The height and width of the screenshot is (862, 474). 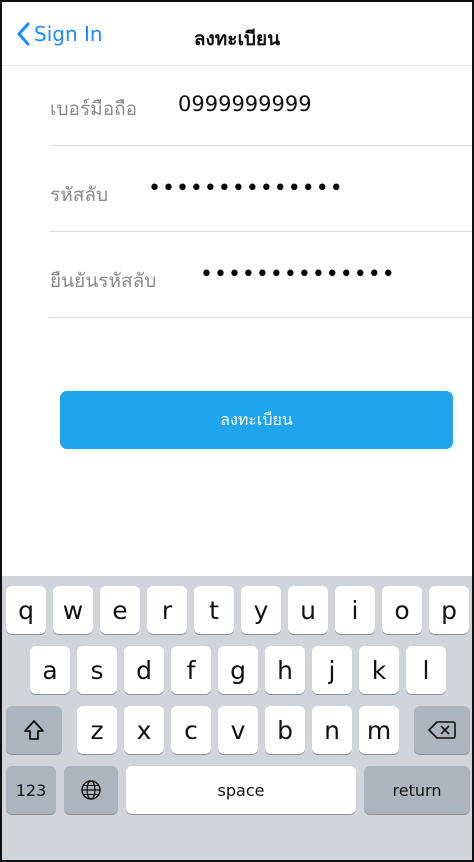 I want to click on password-input: ••••••••••••••, so click(x=246, y=188).